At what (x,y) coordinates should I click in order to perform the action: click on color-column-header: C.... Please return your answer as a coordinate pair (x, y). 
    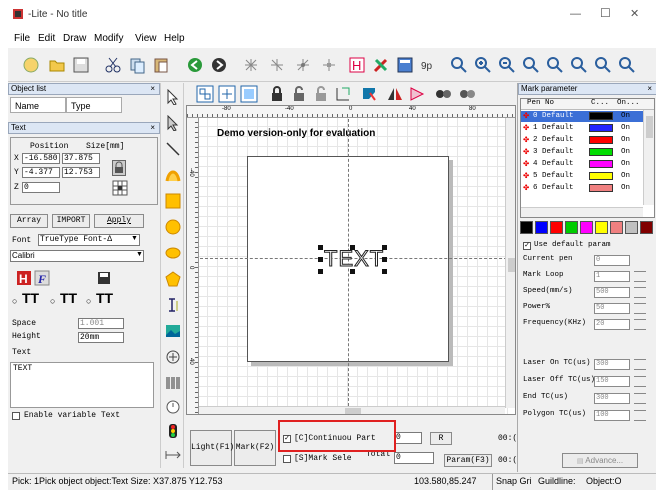
    Looking at the image, I should click on (600, 103).